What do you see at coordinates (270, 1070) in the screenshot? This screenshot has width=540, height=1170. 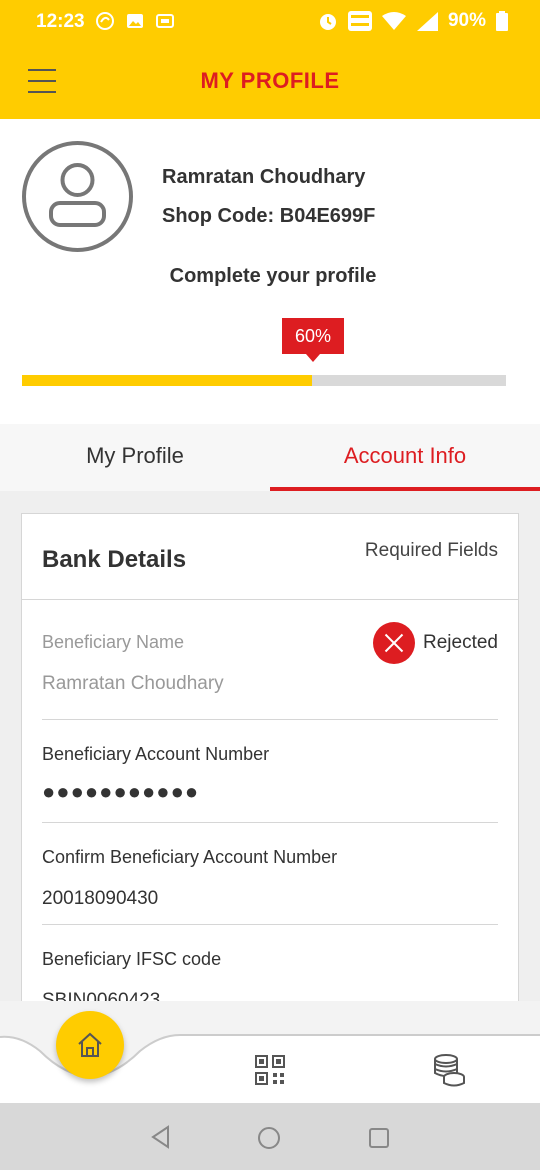 I see `qr-code-icon` at bounding box center [270, 1070].